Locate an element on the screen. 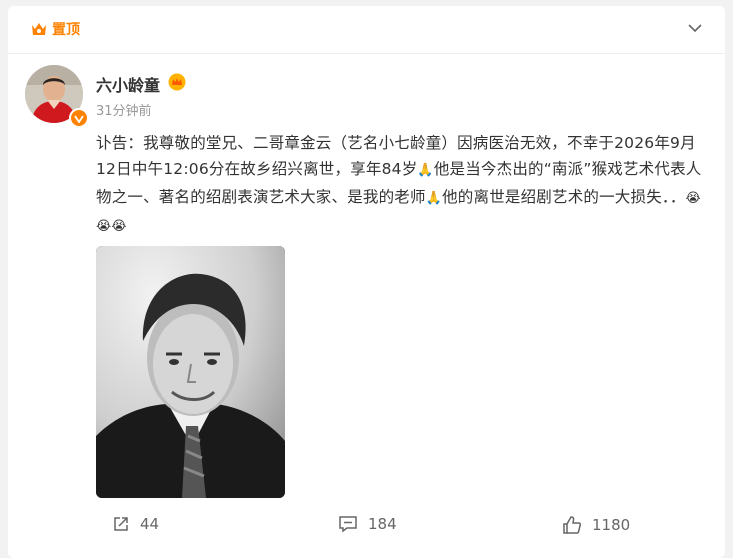 The width and height of the screenshot is (733, 558). pin-flame-icon is located at coordinates (39, 29).